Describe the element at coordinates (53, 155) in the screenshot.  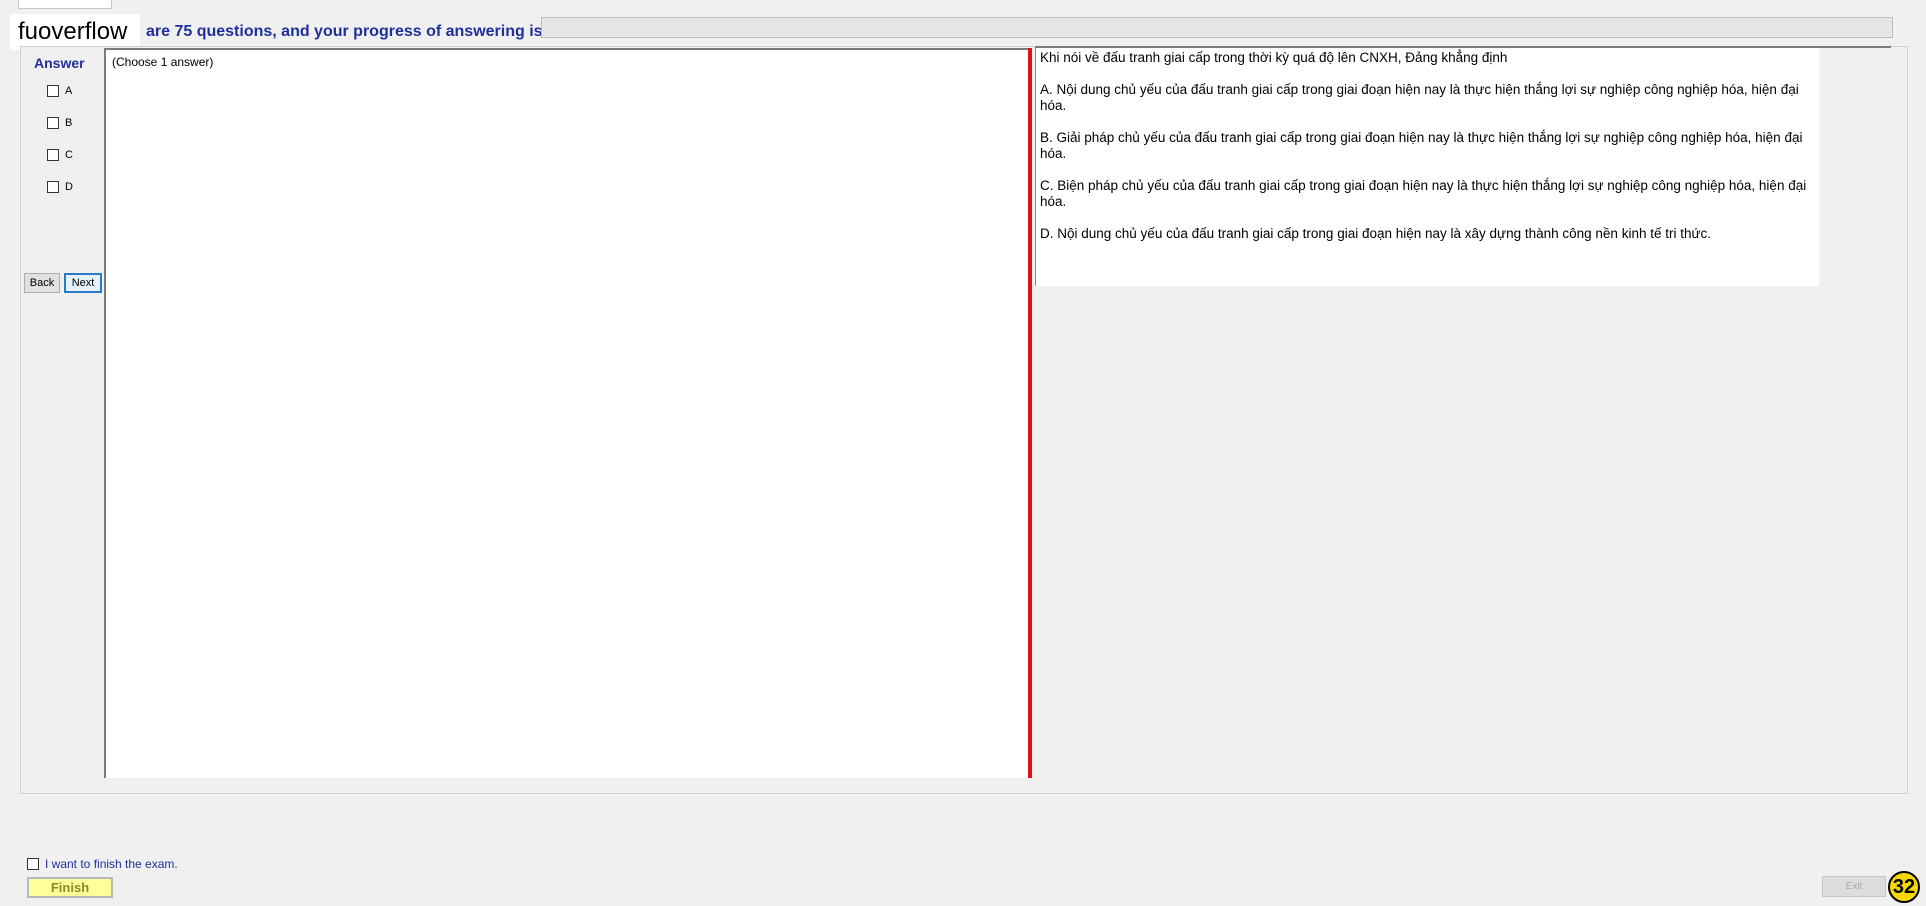
I see `checkbox-c` at that location.